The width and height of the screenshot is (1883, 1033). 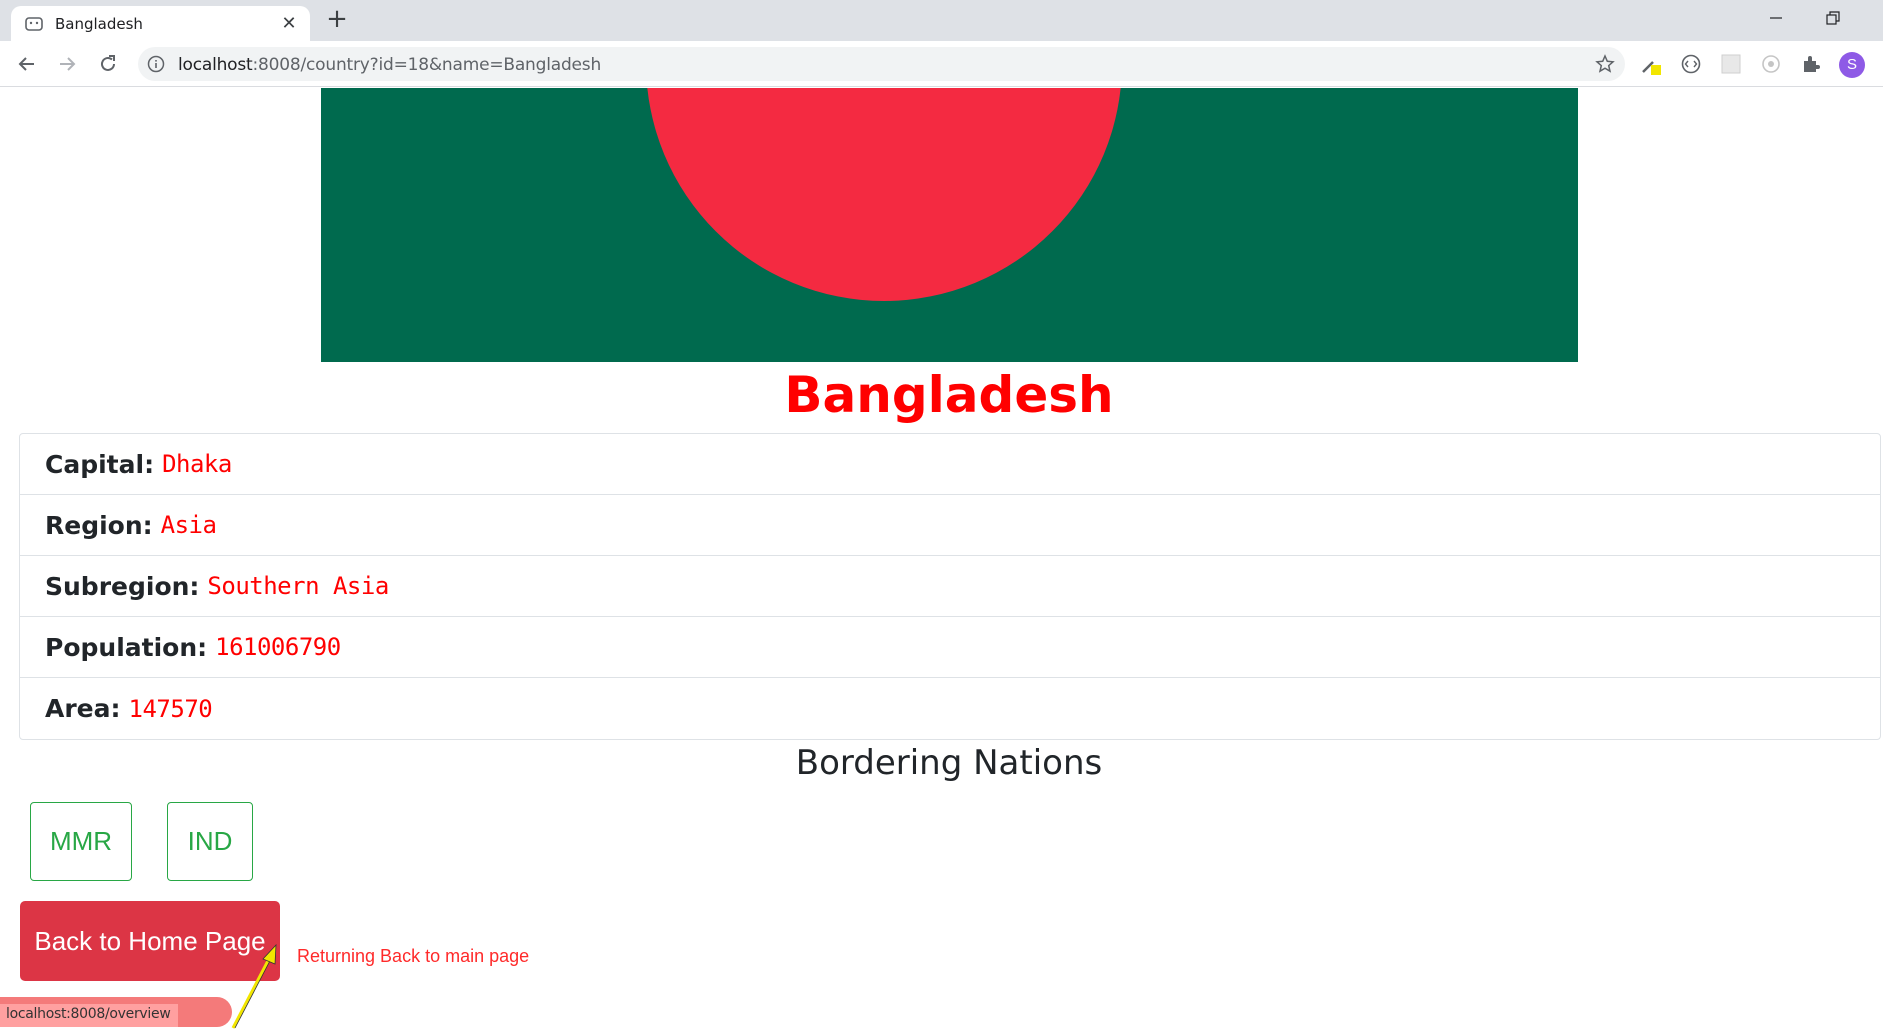 I want to click on detail-value: Dhaka, so click(x=197, y=464).